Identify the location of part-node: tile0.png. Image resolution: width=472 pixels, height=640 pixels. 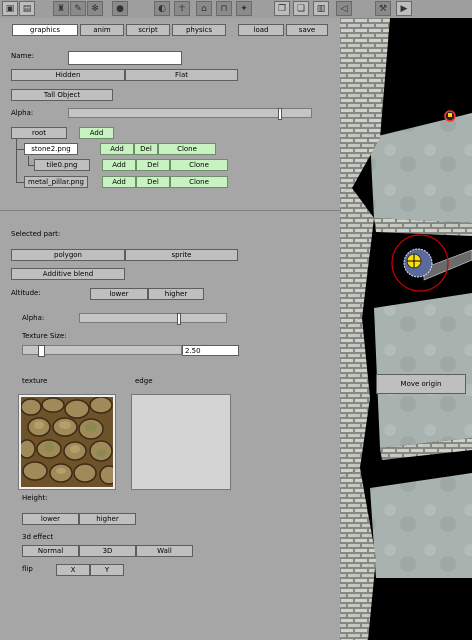
(62, 165).